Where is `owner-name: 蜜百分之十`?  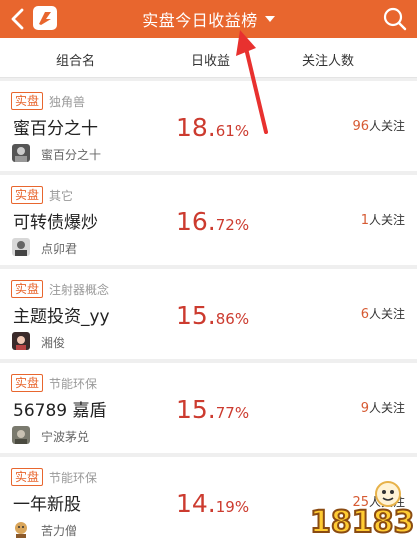
owner-name: 蜜百分之十 is located at coordinates (71, 155).